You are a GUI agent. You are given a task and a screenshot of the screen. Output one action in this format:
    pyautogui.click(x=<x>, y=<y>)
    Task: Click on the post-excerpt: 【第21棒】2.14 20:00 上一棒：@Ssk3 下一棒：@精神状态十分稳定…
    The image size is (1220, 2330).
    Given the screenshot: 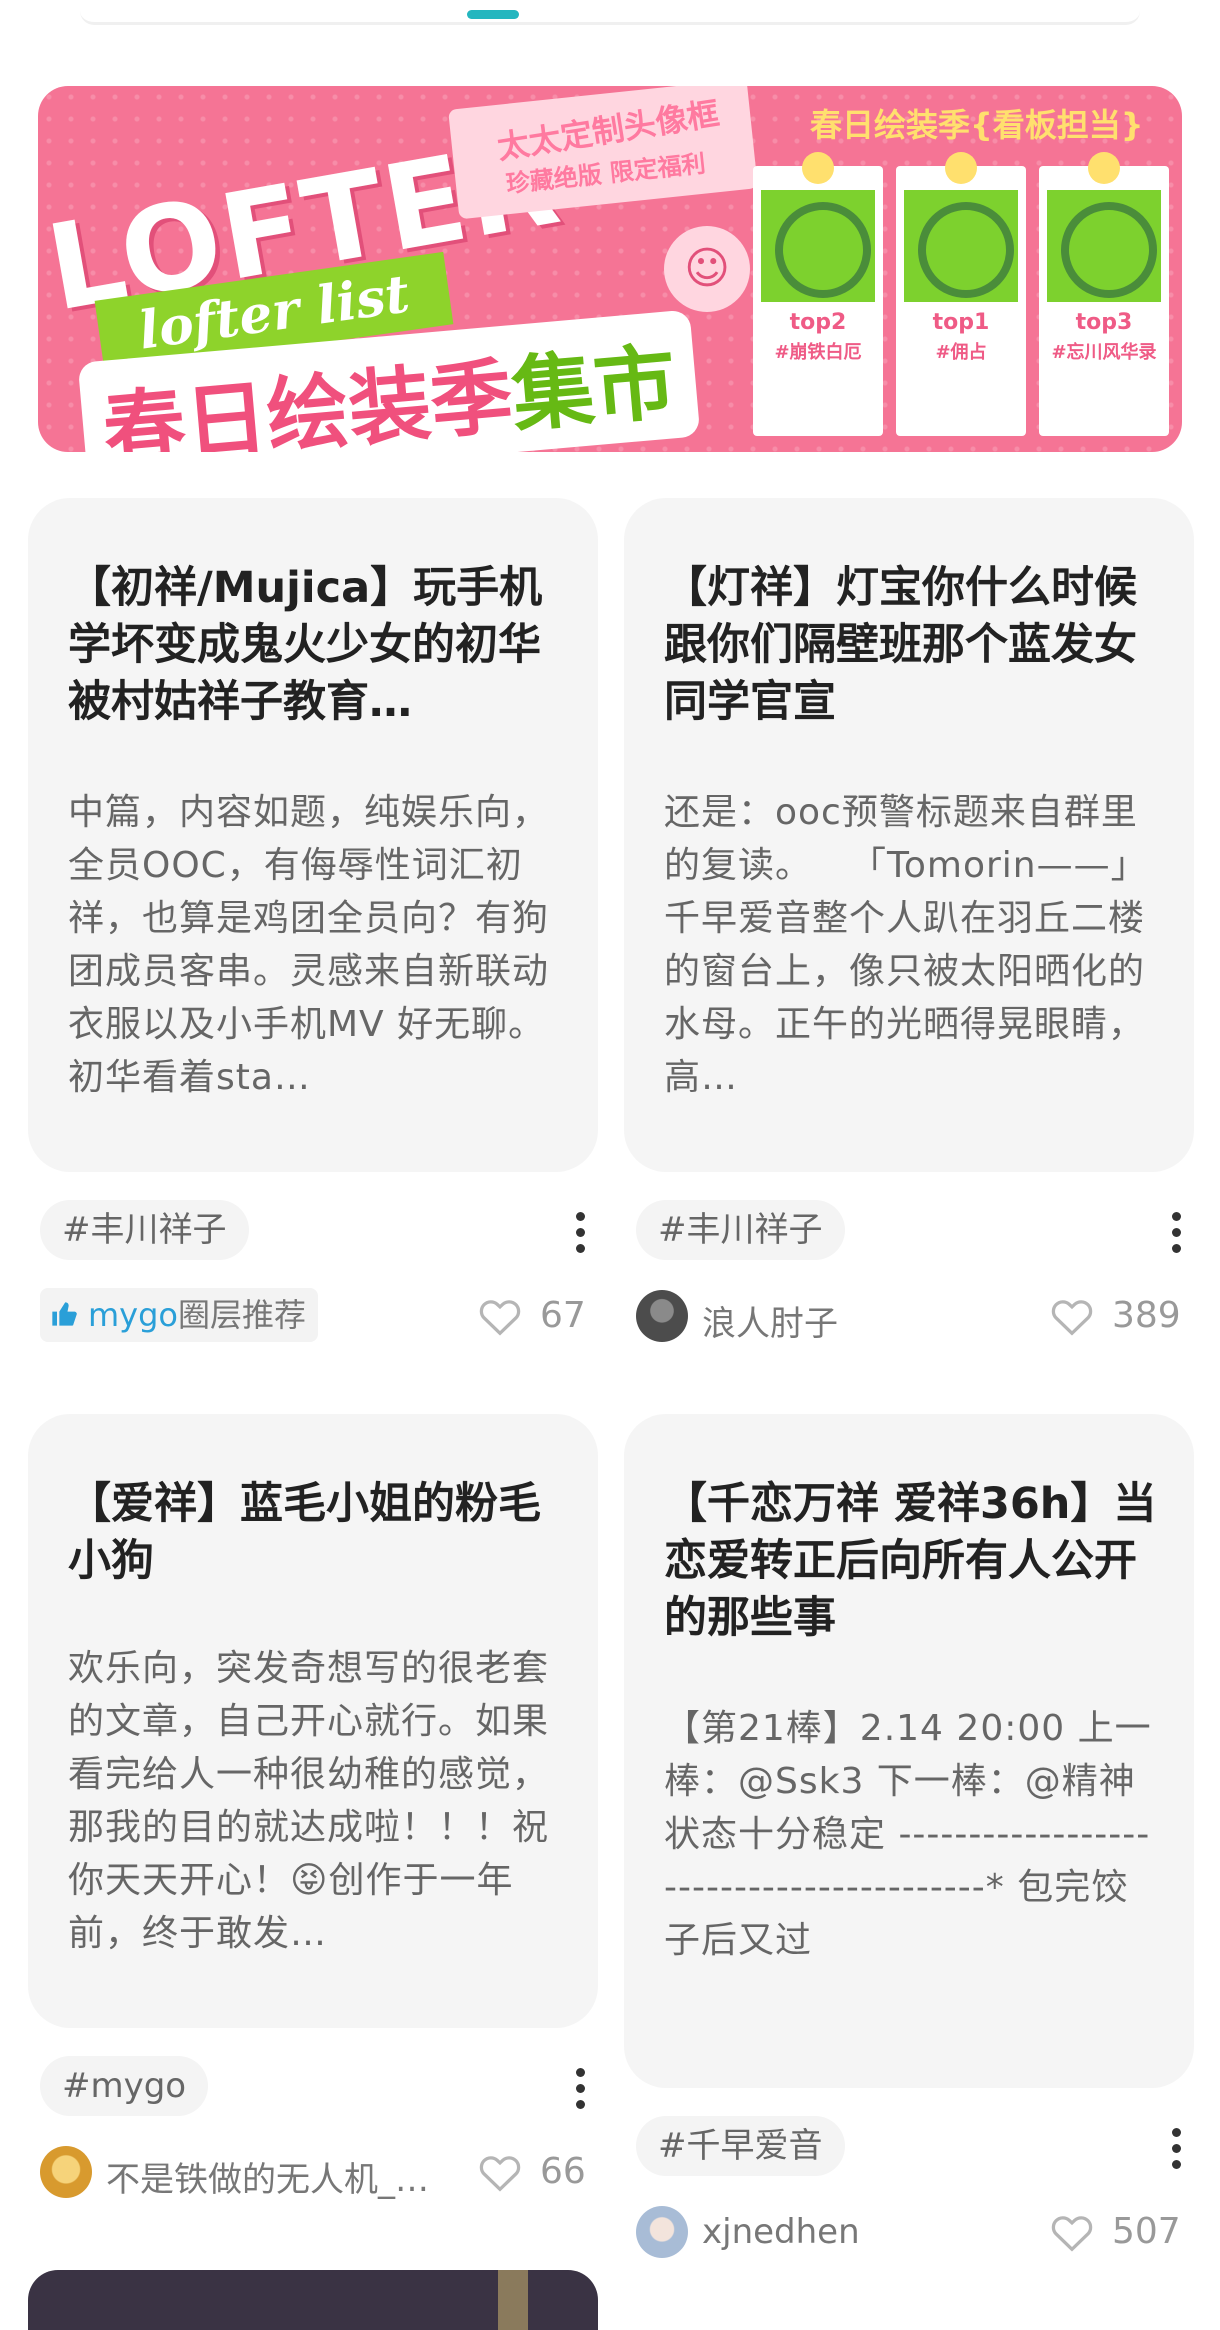 What is the action you would take?
    pyautogui.click(x=908, y=1834)
    